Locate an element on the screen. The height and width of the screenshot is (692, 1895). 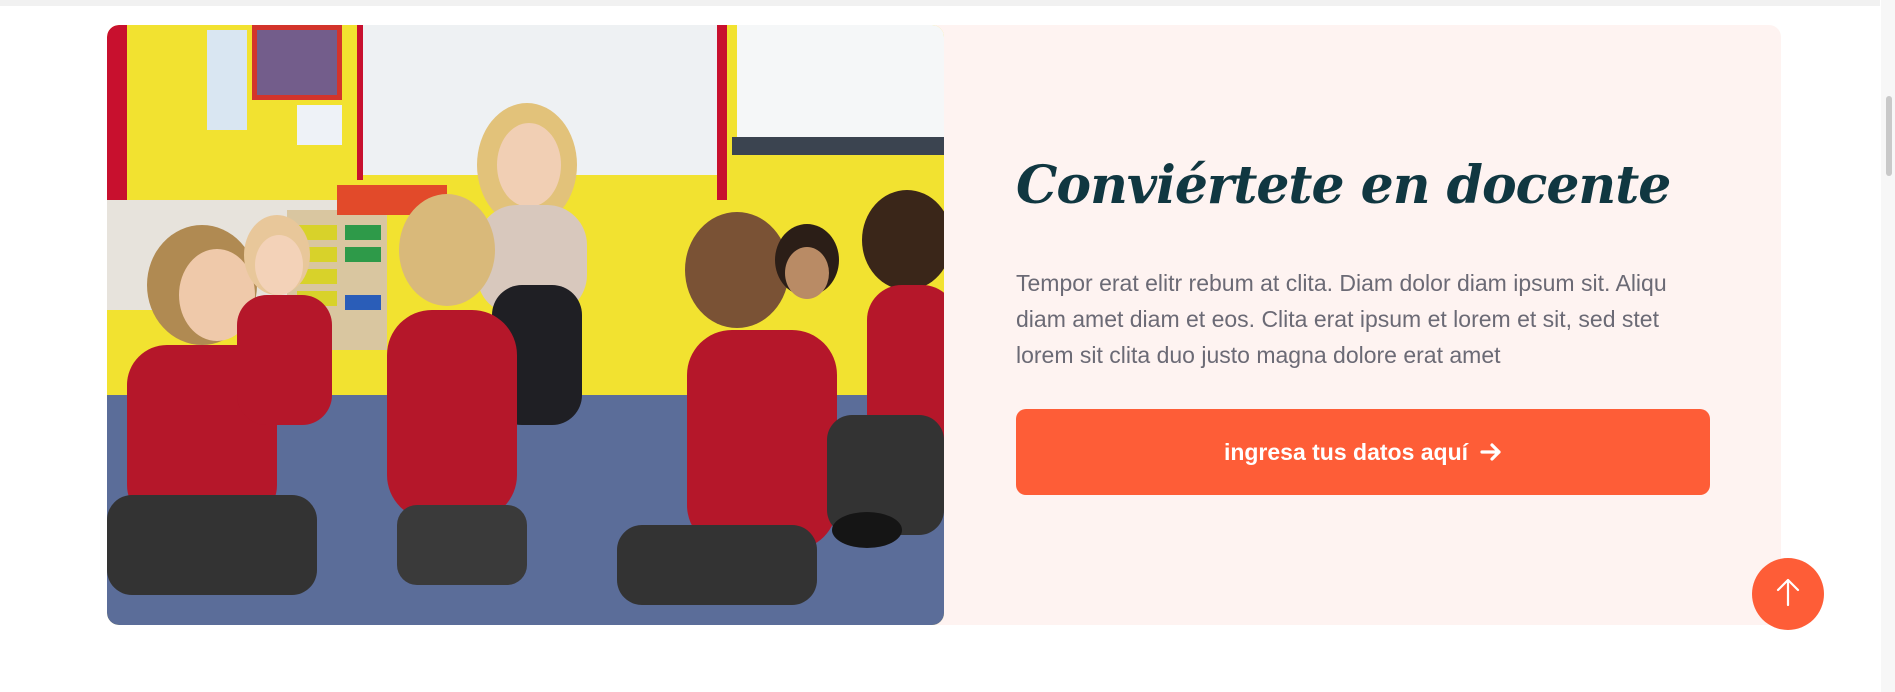
back-to-top-button is located at coordinates (1788, 594).